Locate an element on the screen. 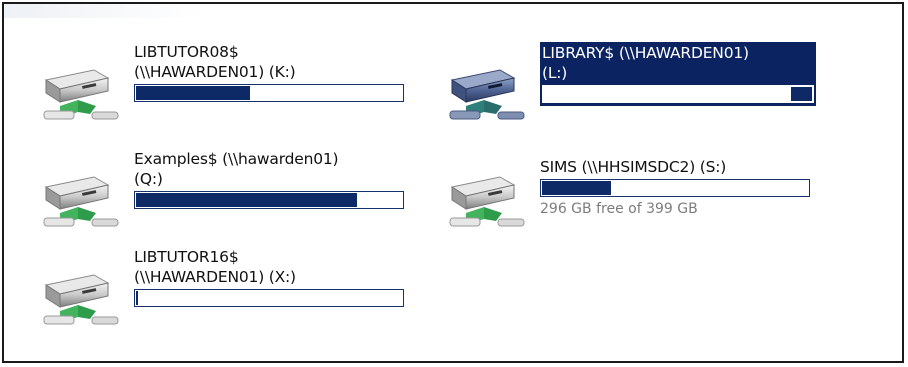 This screenshot has height=367, width=908. drive-path-line: (\\HAWARDEN01) (K:) is located at coordinates (215, 72).